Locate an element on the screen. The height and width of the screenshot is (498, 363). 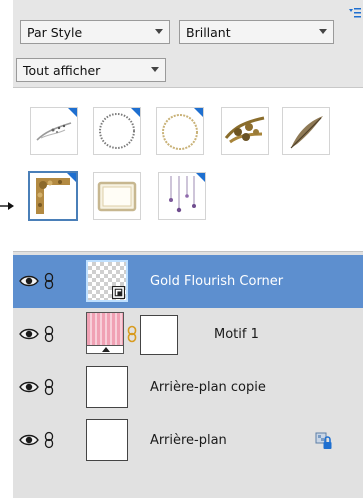
thumbnail-beaded-circle is located at coordinates (117, 131).